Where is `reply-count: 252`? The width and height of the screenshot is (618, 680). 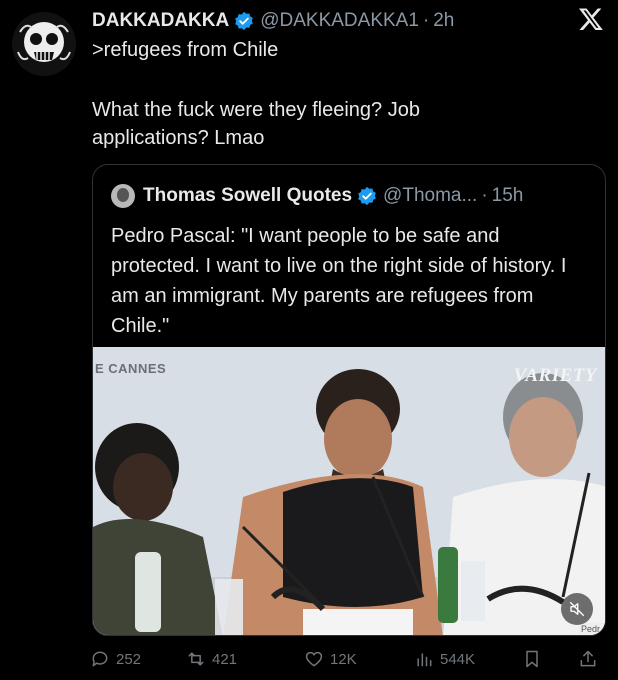 reply-count: 252 is located at coordinates (129, 659).